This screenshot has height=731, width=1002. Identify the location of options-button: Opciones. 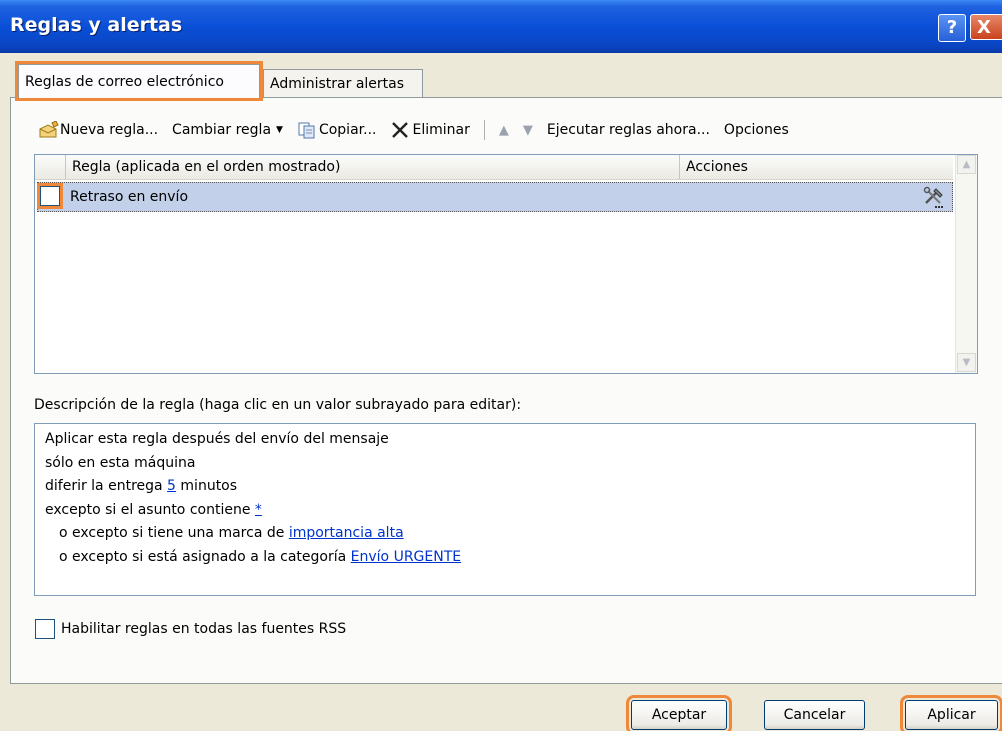
(756, 130).